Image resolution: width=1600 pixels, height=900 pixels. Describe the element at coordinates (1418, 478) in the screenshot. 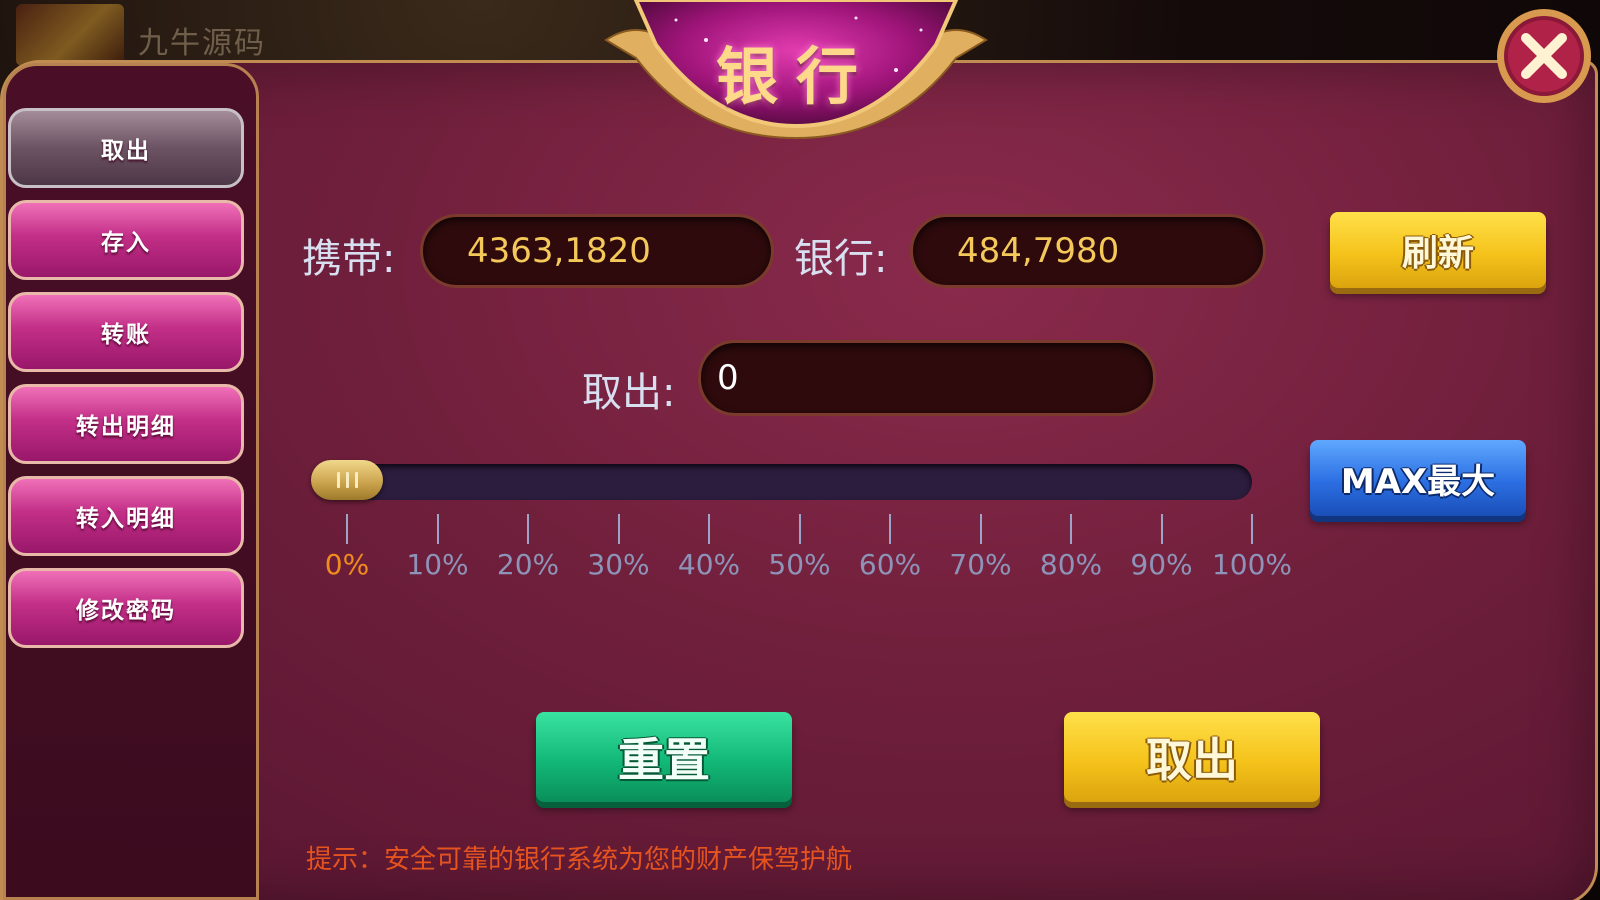

I see `max-button: MAX最大` at that location.